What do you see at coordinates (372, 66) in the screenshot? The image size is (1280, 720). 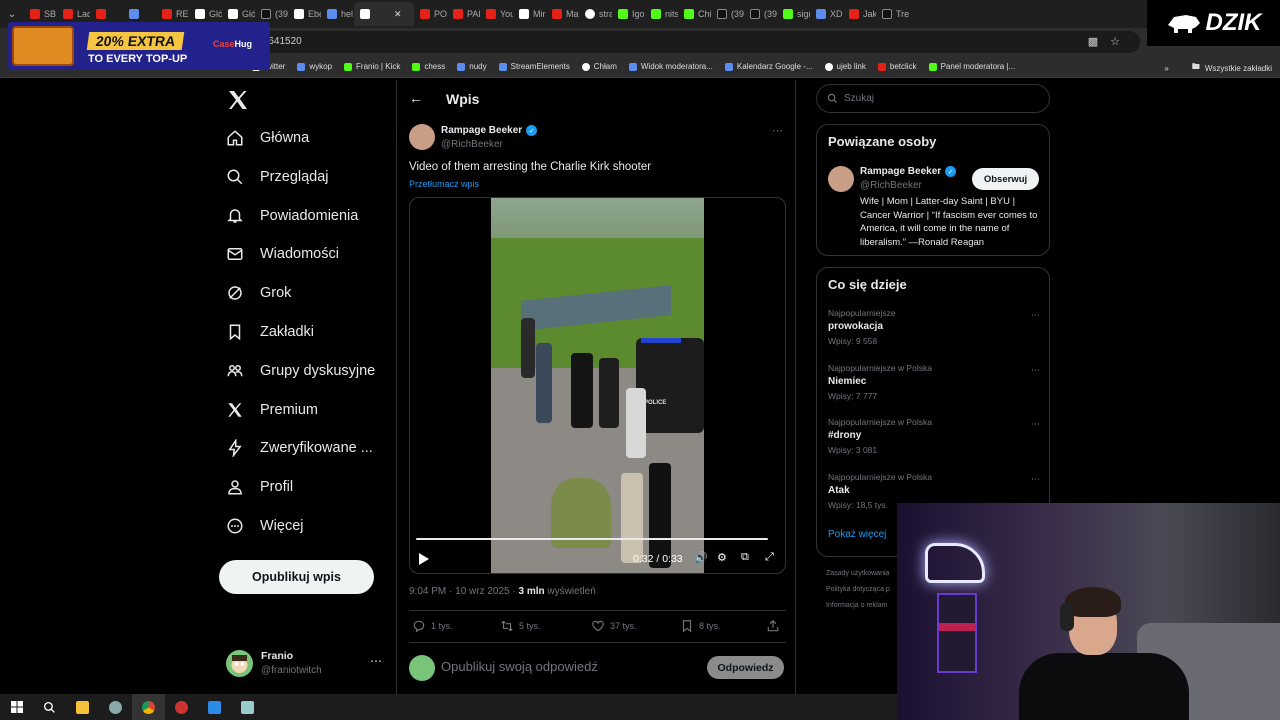 I see `bookmark-item: Franio | Kick` at bounding box center [372, 66].